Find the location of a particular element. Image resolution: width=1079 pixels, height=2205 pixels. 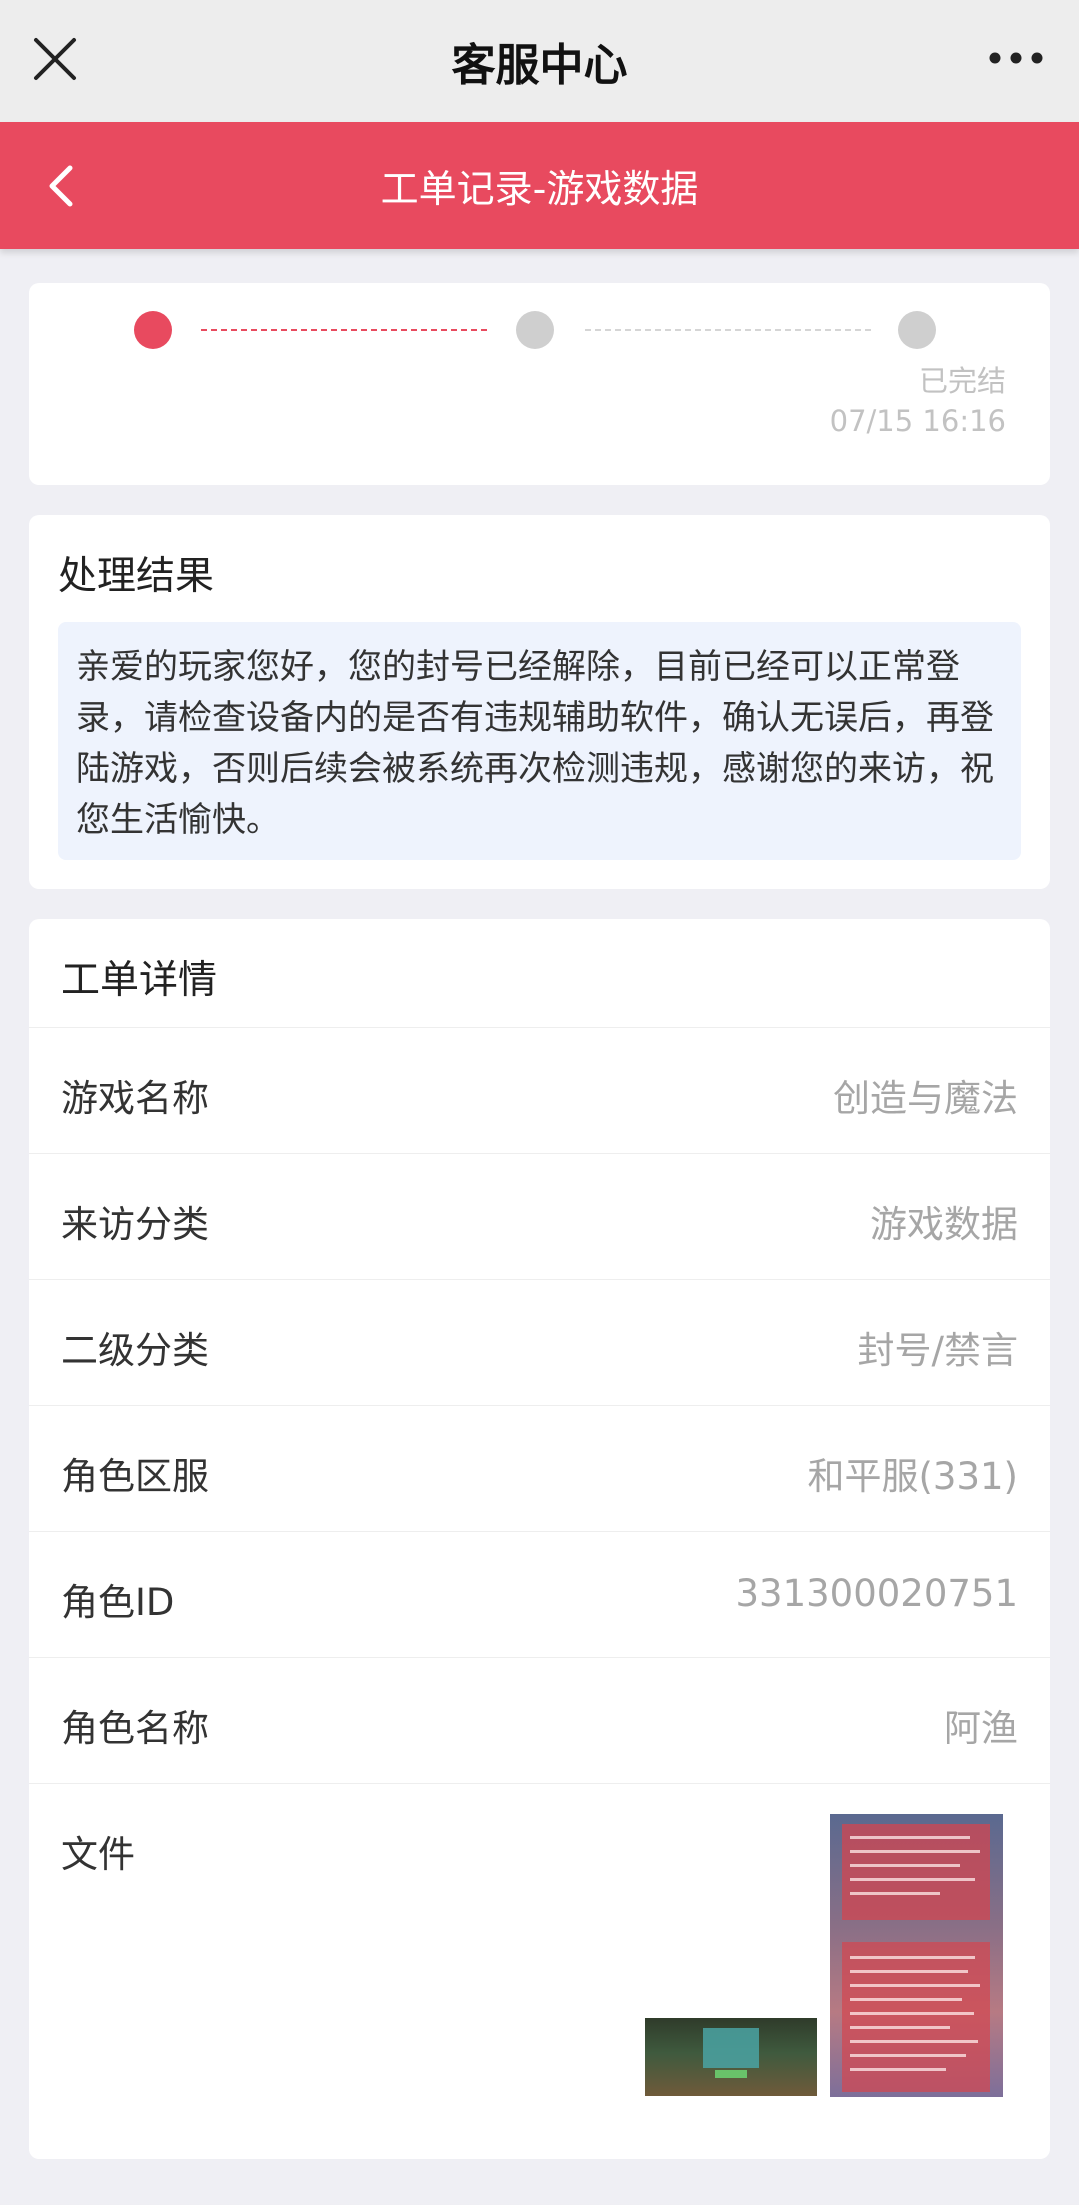

result-heading: 处理结果 is located at coordinates (136, 576).